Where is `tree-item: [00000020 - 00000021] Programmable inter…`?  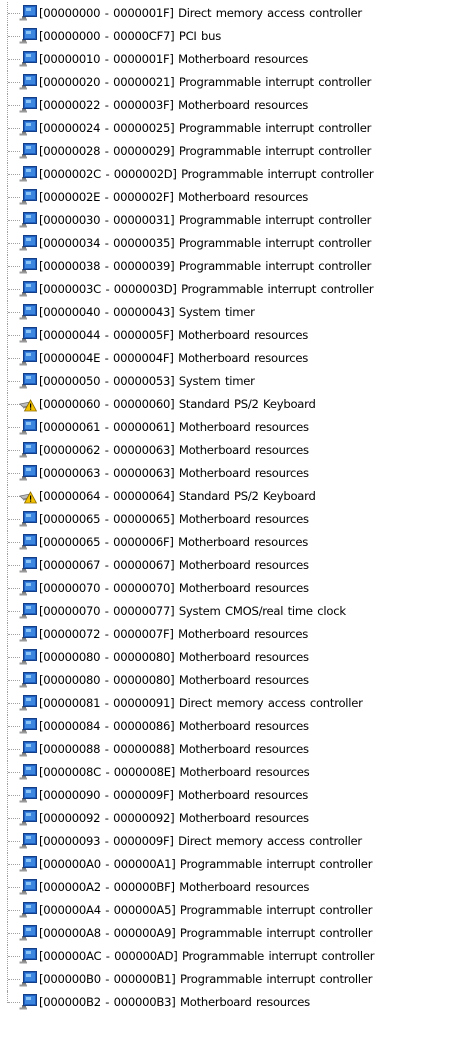 tree-item: [00000020 - 00000021] Programmable inter… is located at coordinates (227, 82).